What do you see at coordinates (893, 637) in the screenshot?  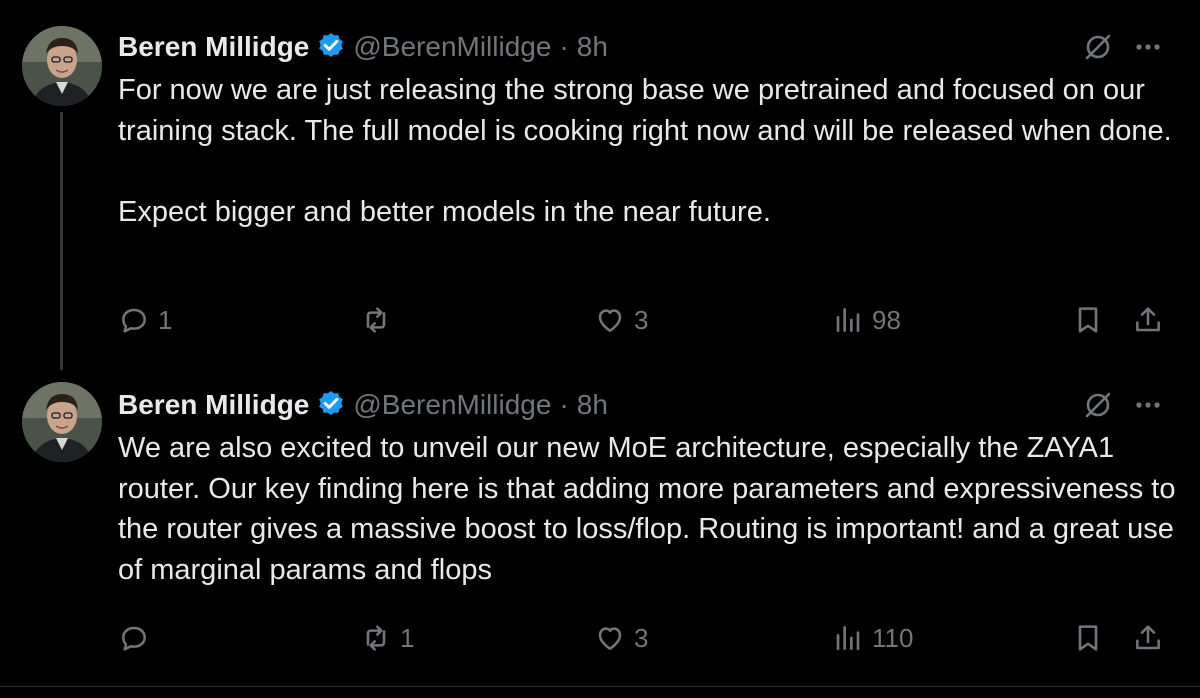 I see `views-count: 110` at bounding box center [893, 637].